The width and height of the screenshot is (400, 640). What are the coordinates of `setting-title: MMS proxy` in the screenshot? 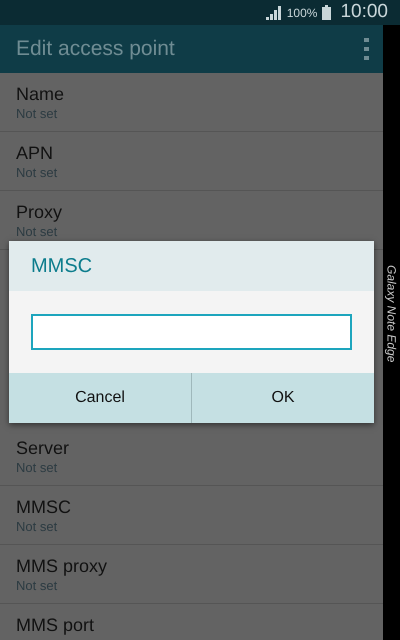 It's located at (62, 566).